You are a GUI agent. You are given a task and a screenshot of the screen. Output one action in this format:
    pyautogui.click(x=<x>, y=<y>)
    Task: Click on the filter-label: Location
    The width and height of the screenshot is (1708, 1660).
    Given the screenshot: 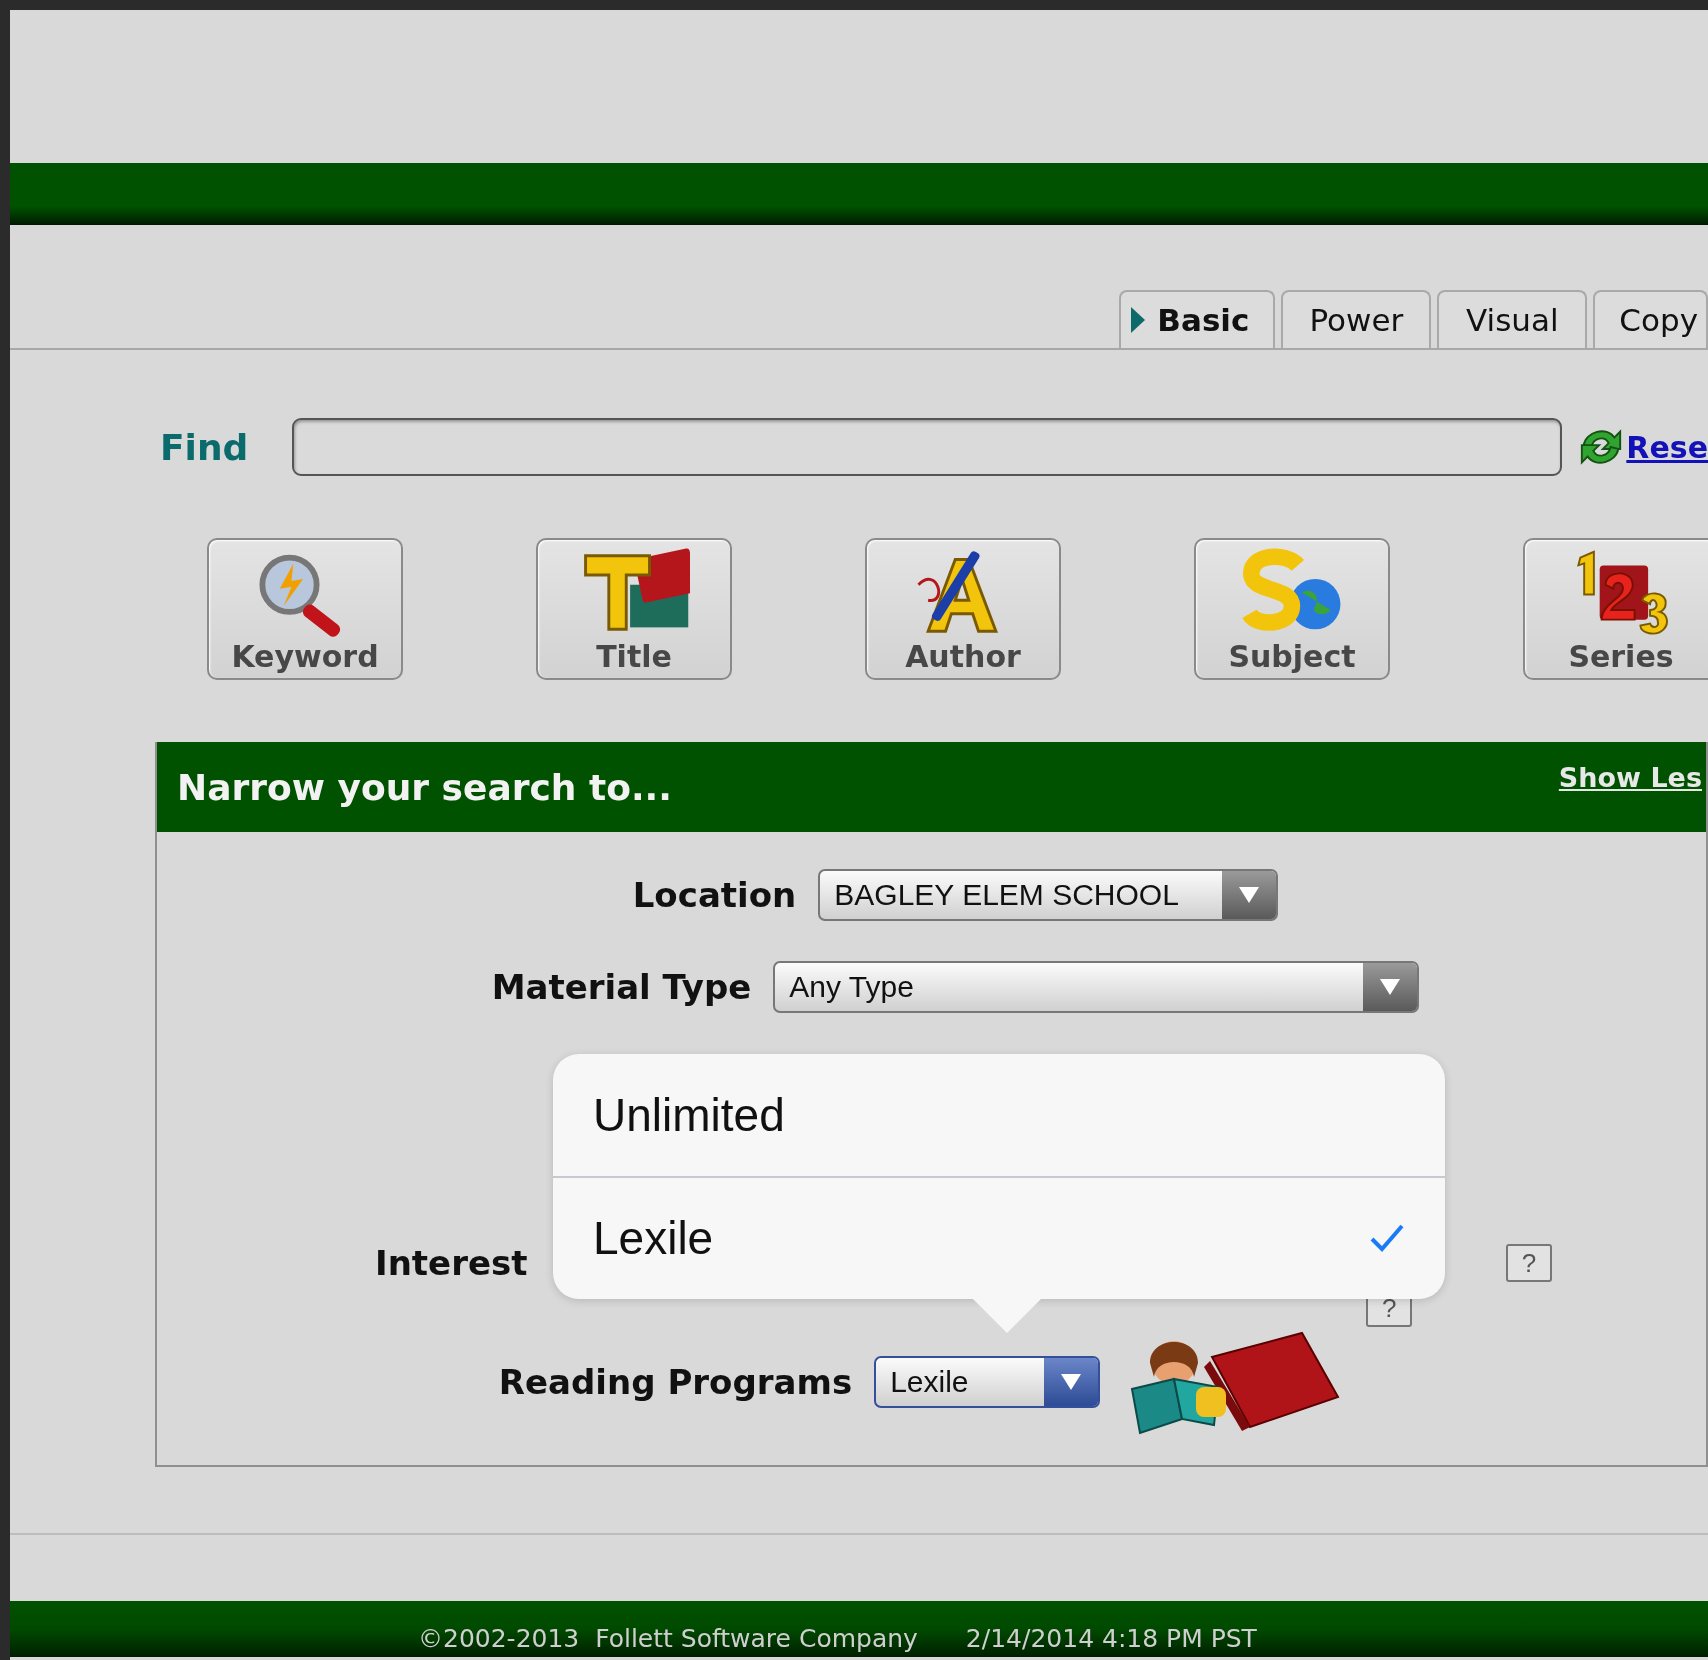 What is the action you would take?
    pyautogui.click(x=714, y=895)
    